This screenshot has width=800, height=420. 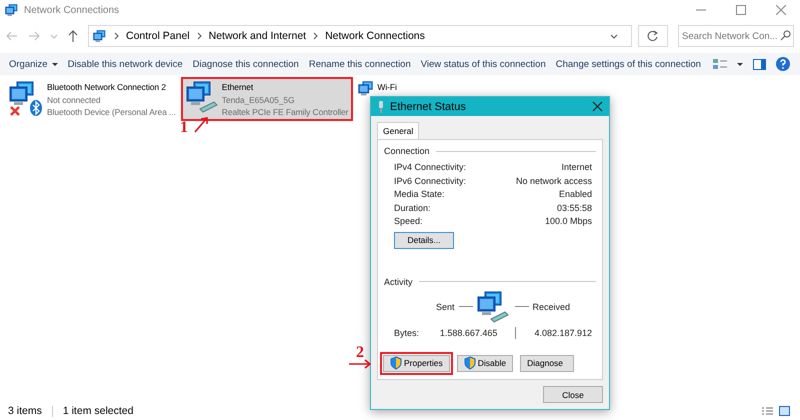 What do you see at coordinates (98, 411) in the screenshot?
I see `selection-count: 1 item selected` at bounding box center [98, 411].